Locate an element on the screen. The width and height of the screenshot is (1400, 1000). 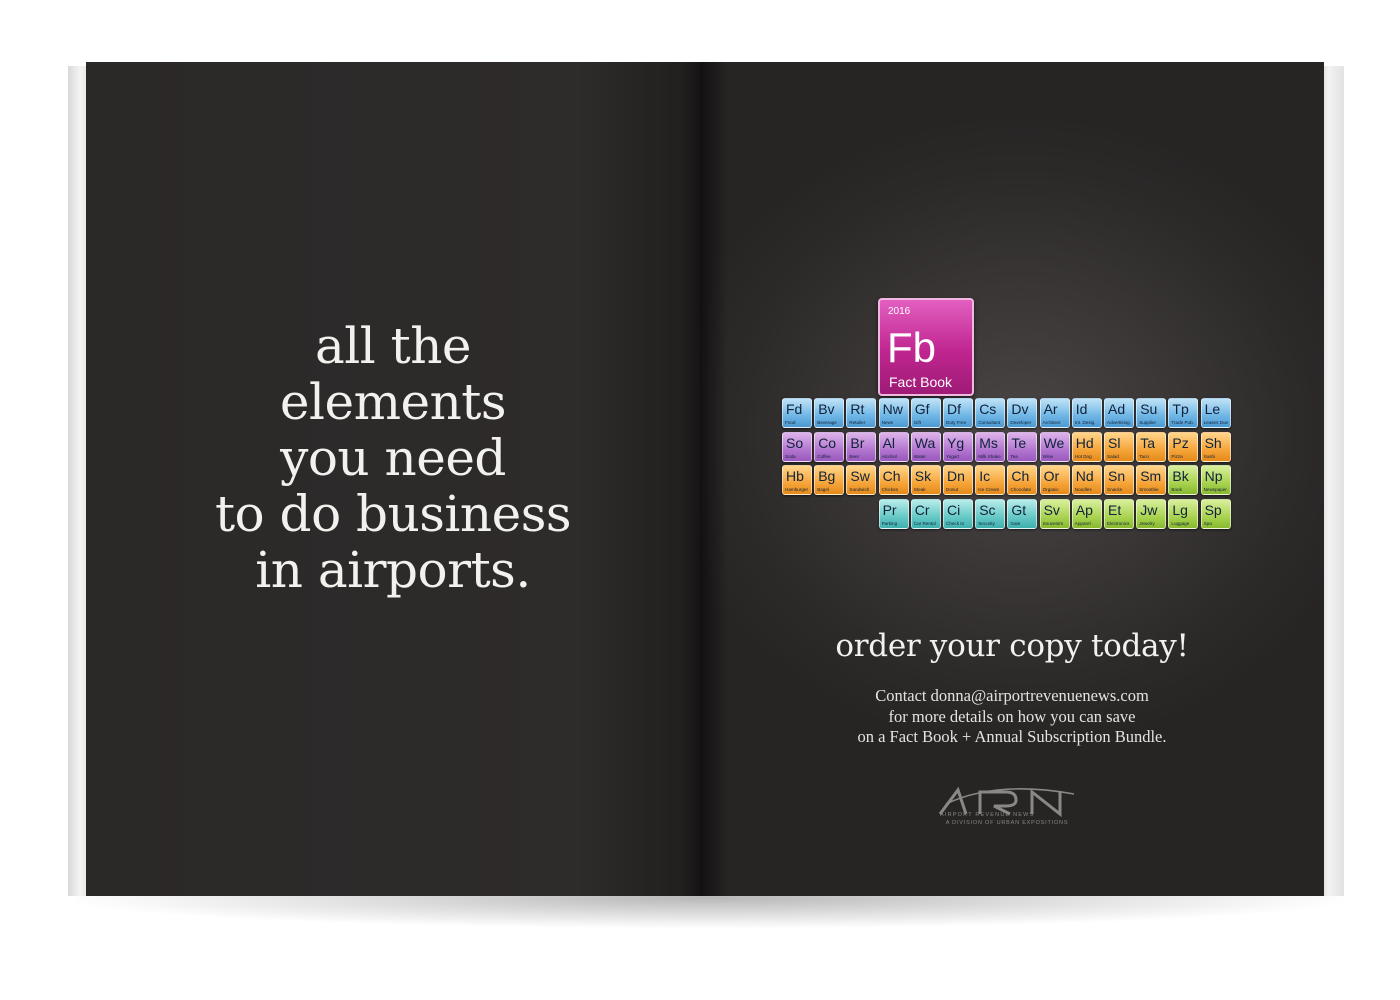
element-symbol: Ad is located at coordinates (1117, 409).